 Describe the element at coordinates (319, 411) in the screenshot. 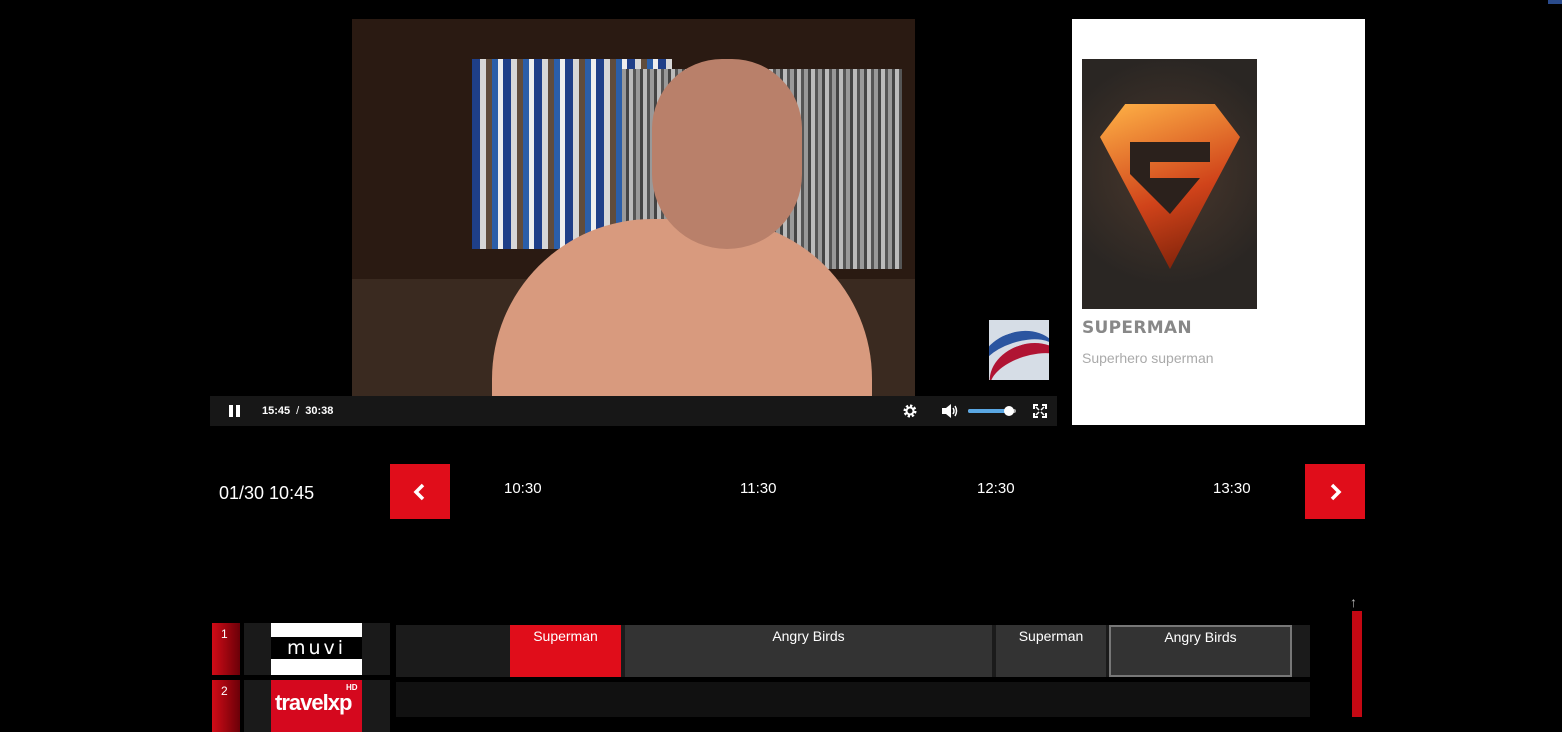

I see `duration-display: 30:38` at that location.